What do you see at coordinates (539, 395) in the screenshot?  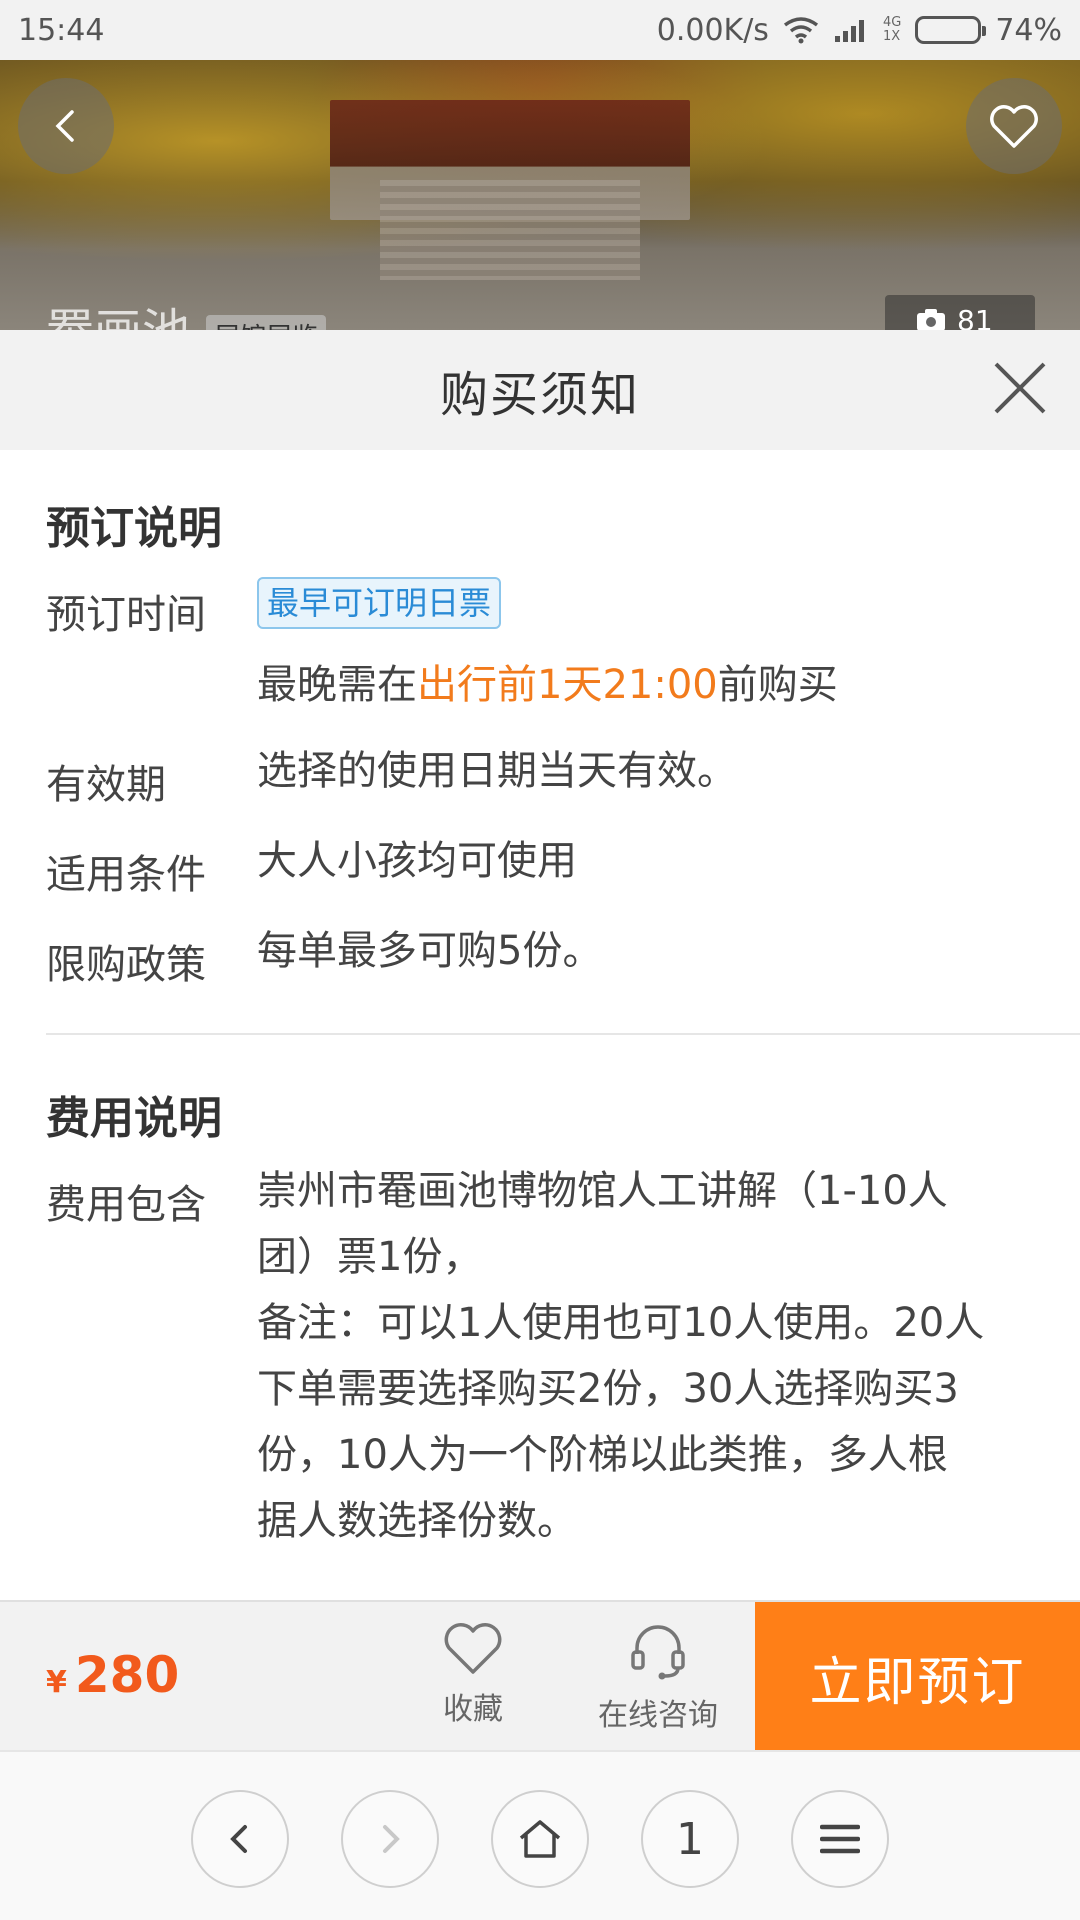 I see `sheet-title: 购买须知` at bounding box center [539, 395].